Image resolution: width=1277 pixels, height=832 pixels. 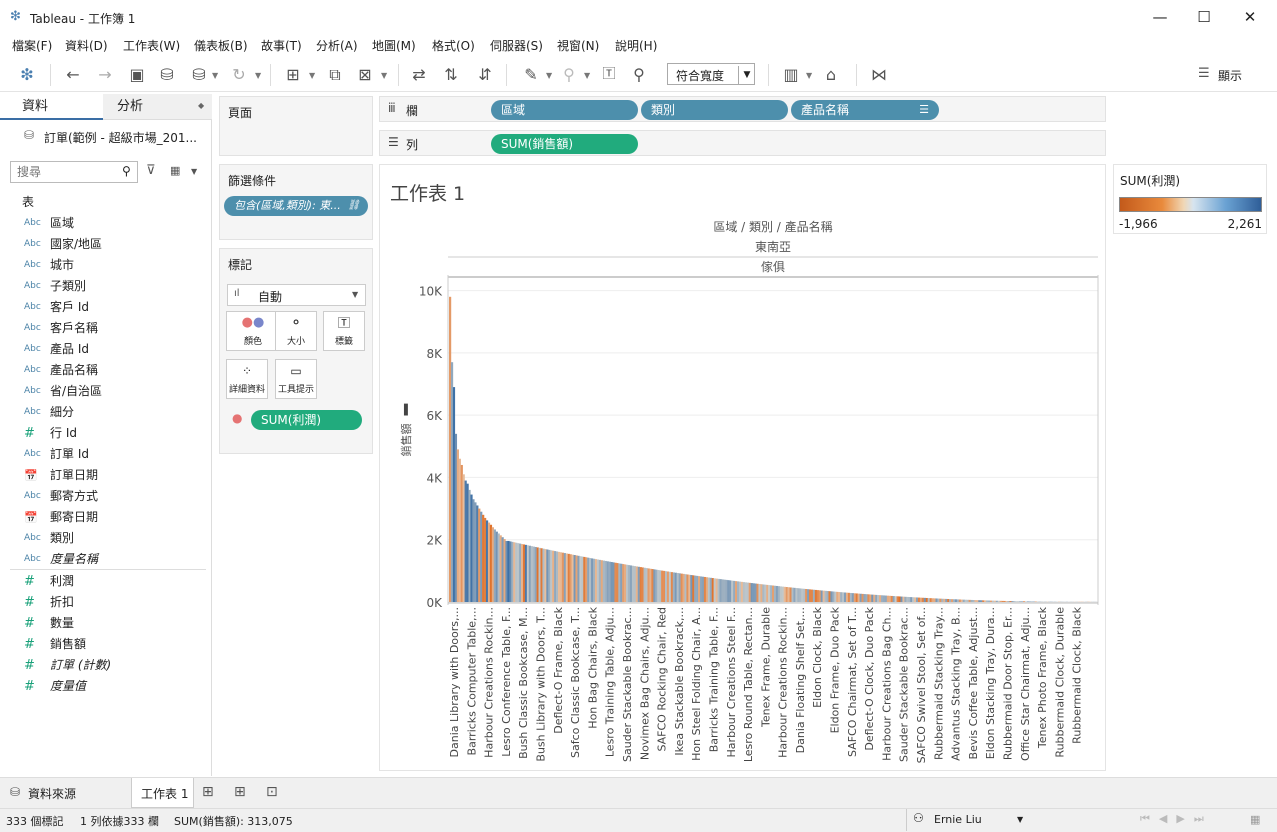 What do you see at coordinates (105, 496) in the screenshot?
I see `dimension-field: Abc 郵寄方式` at bounding box center [105, 496].